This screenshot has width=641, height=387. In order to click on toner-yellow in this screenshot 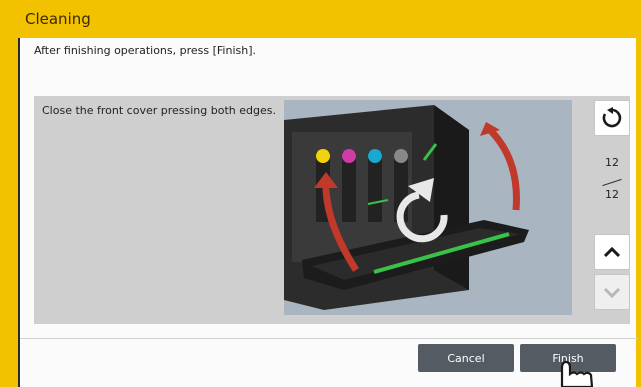, I will do `click(323, 156)`.